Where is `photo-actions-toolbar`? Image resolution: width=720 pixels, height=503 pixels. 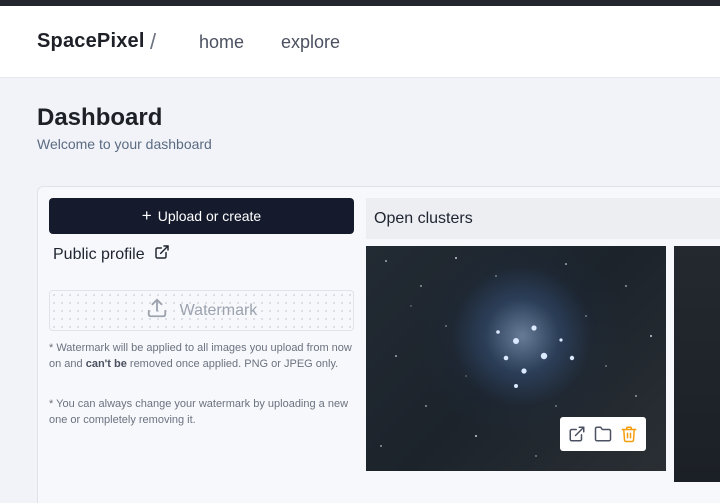
photo-actions-toolbar is located at coordinates (603, 434).